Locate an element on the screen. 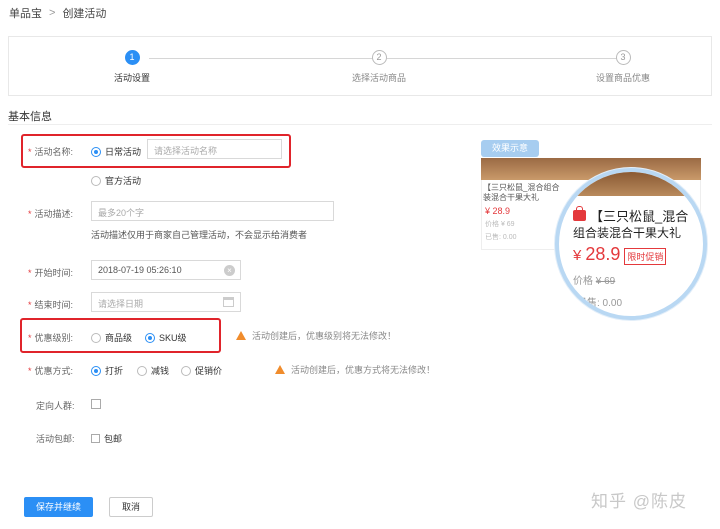  shopping-bag-icon is located at coordinates (579, 213).